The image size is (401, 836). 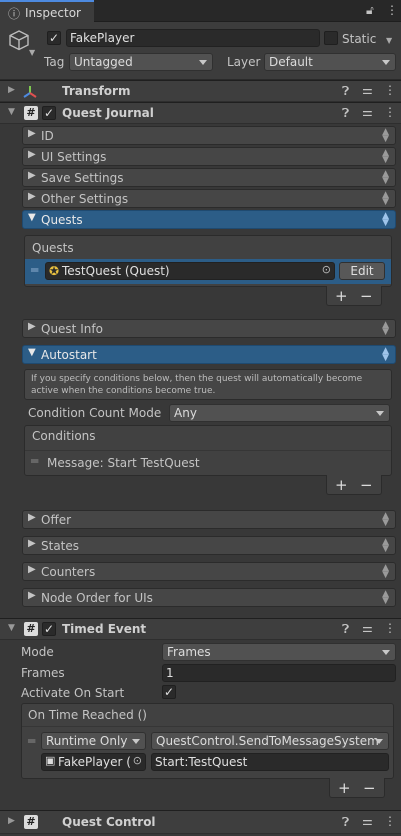 I want to click on conditions-list: Conditions ═ Message: Start TestQuest, so click(x=208, y=450).